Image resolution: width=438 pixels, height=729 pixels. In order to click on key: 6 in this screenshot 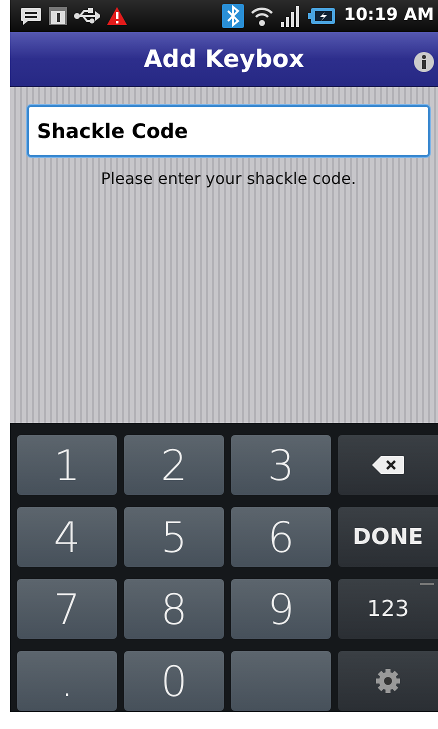, I will do `click(281, 537)`.